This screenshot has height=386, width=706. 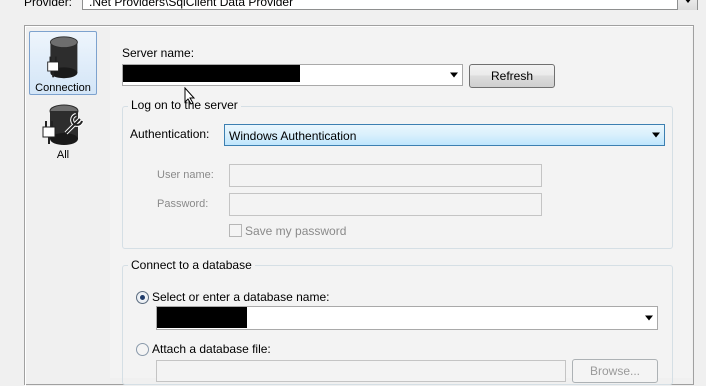 What do you see at coordinates (296, 231) in the screenshot?
I see `save-password-label: Save my password` at bounding box center [296, 231].